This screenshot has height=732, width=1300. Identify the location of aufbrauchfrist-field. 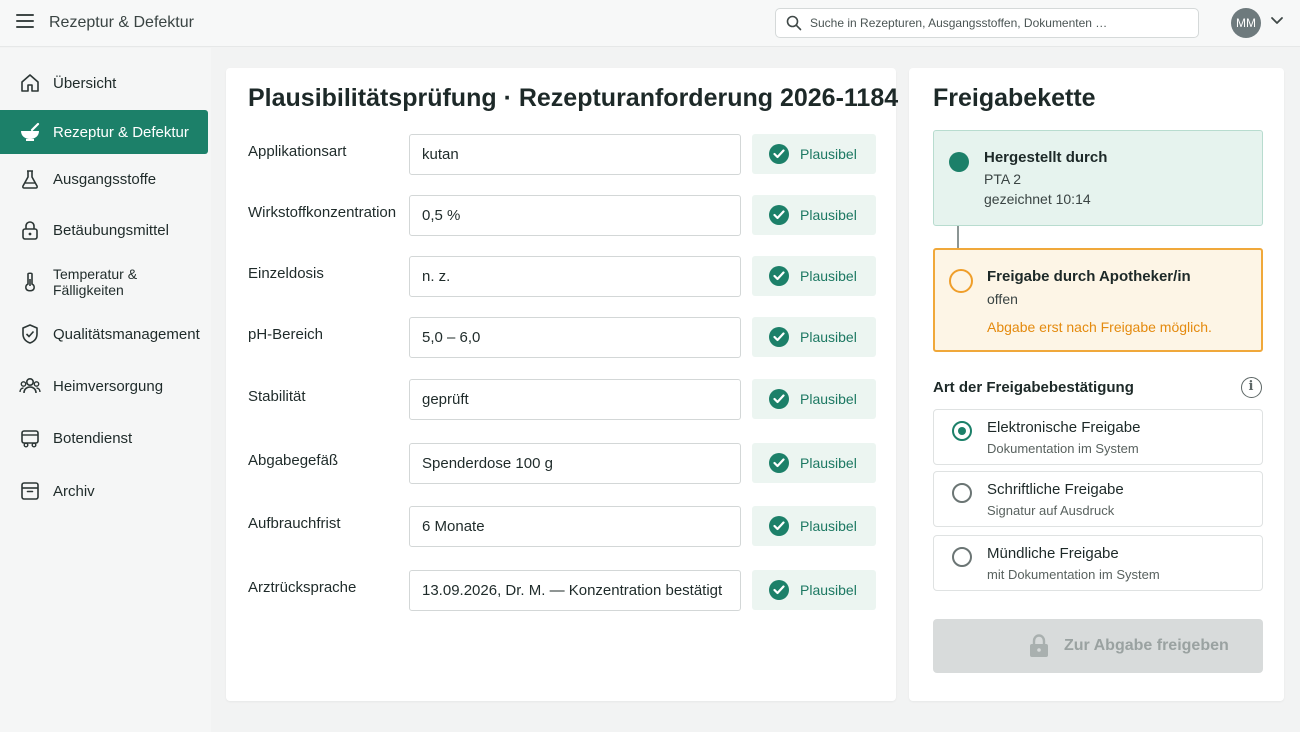
(575, 526).